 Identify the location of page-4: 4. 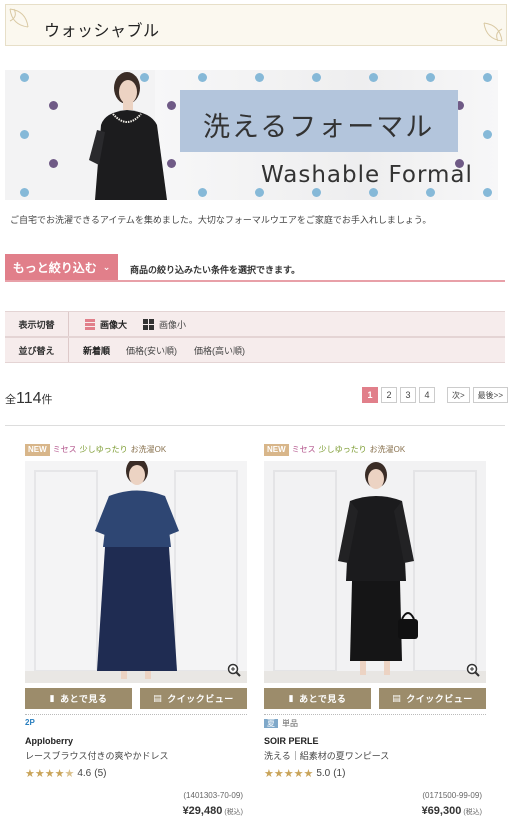
(427, 395).